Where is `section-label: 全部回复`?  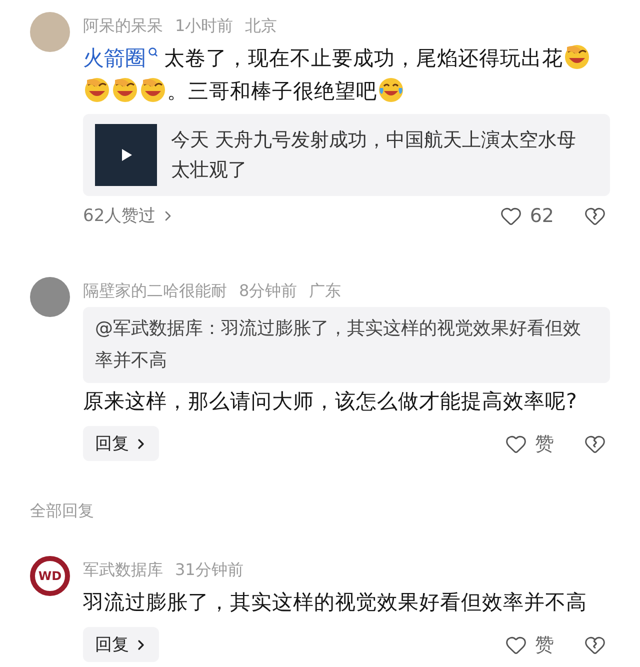 section-label: 全部回复 is located at coordinates (62, 511).